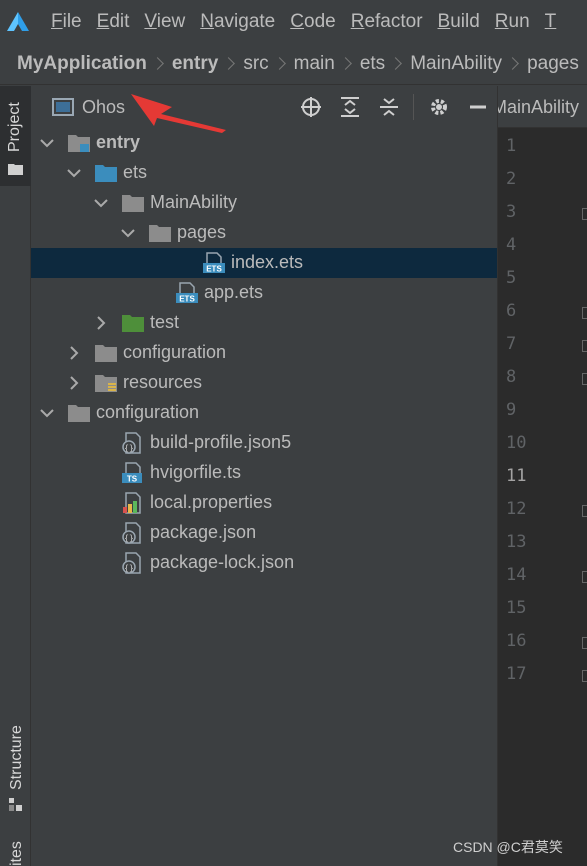 The width and height of the screenshot is (587, 866). What do you see at coordinates (195, 64) in the screenshot?
I see `breadcrumb-item: entry` at bounding box center [195, 64].